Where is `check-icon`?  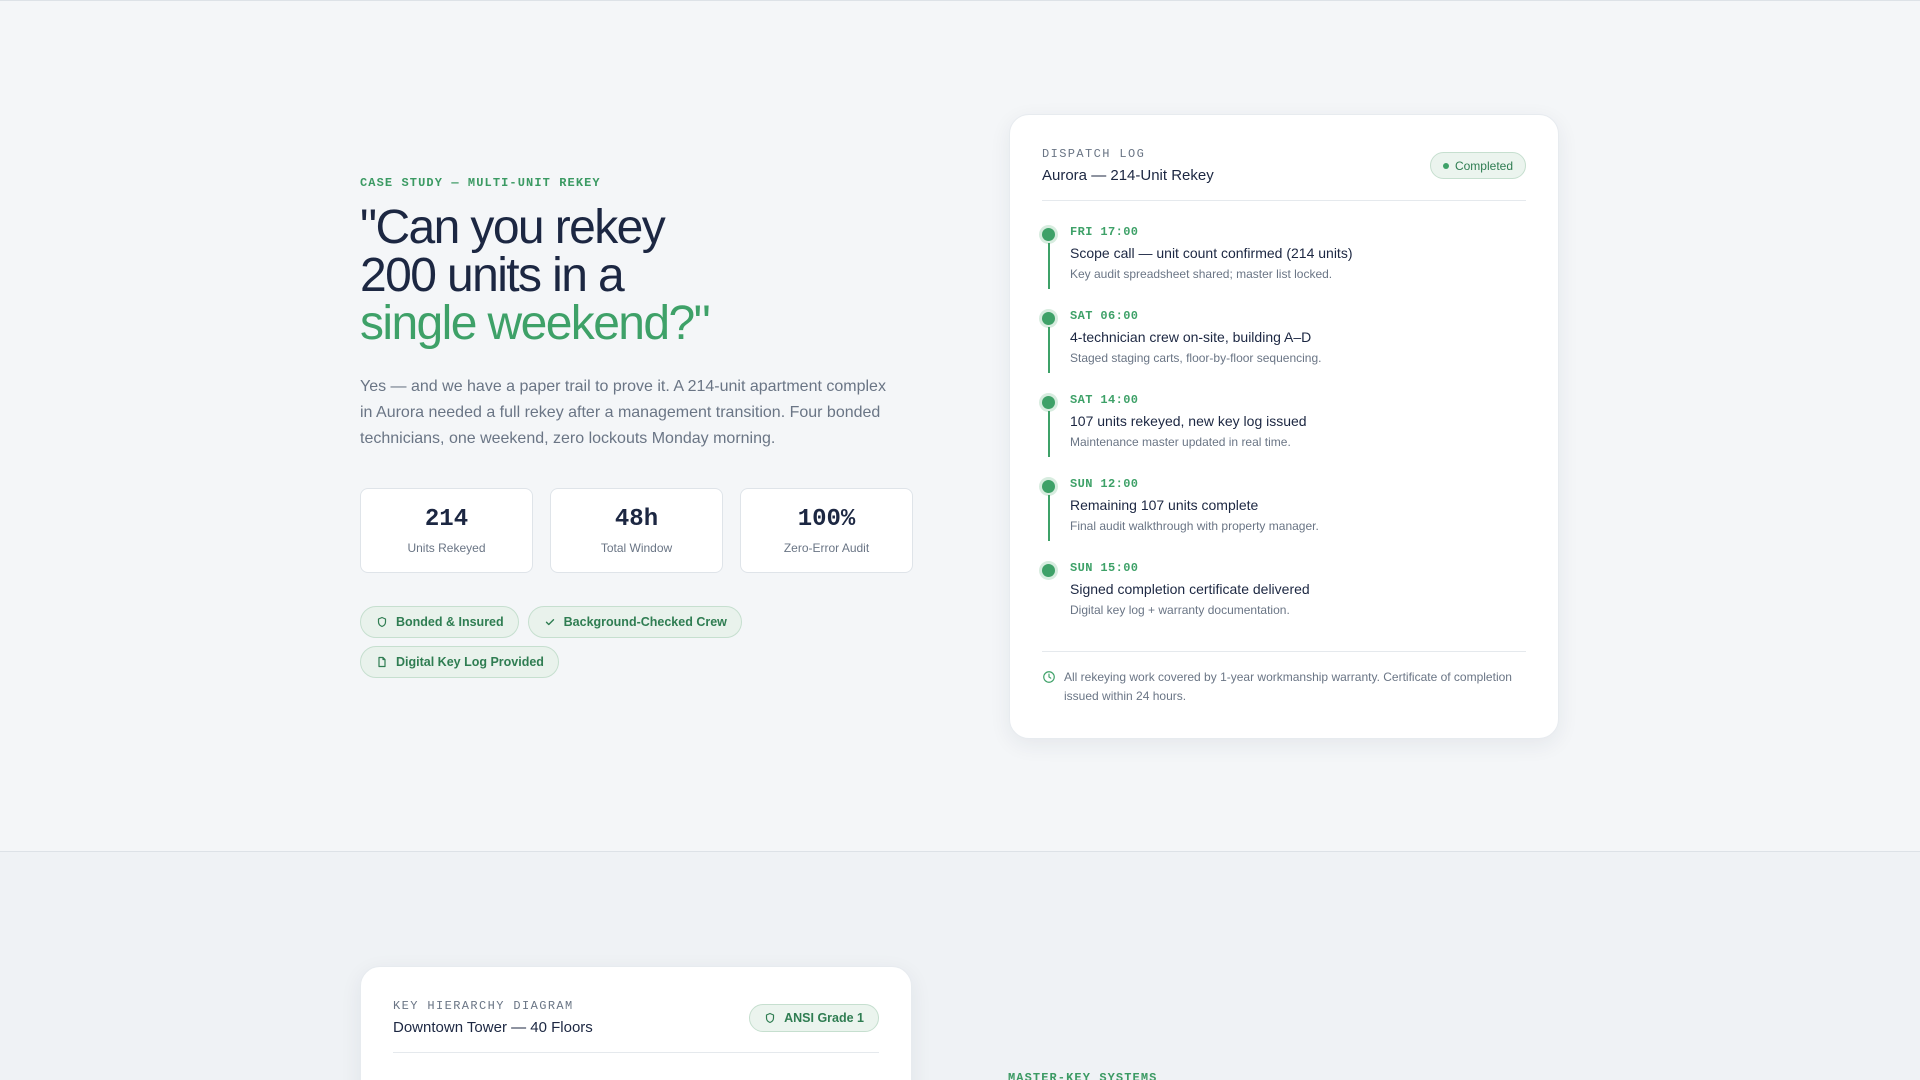 check-icon is located at coordinates (549, 622).